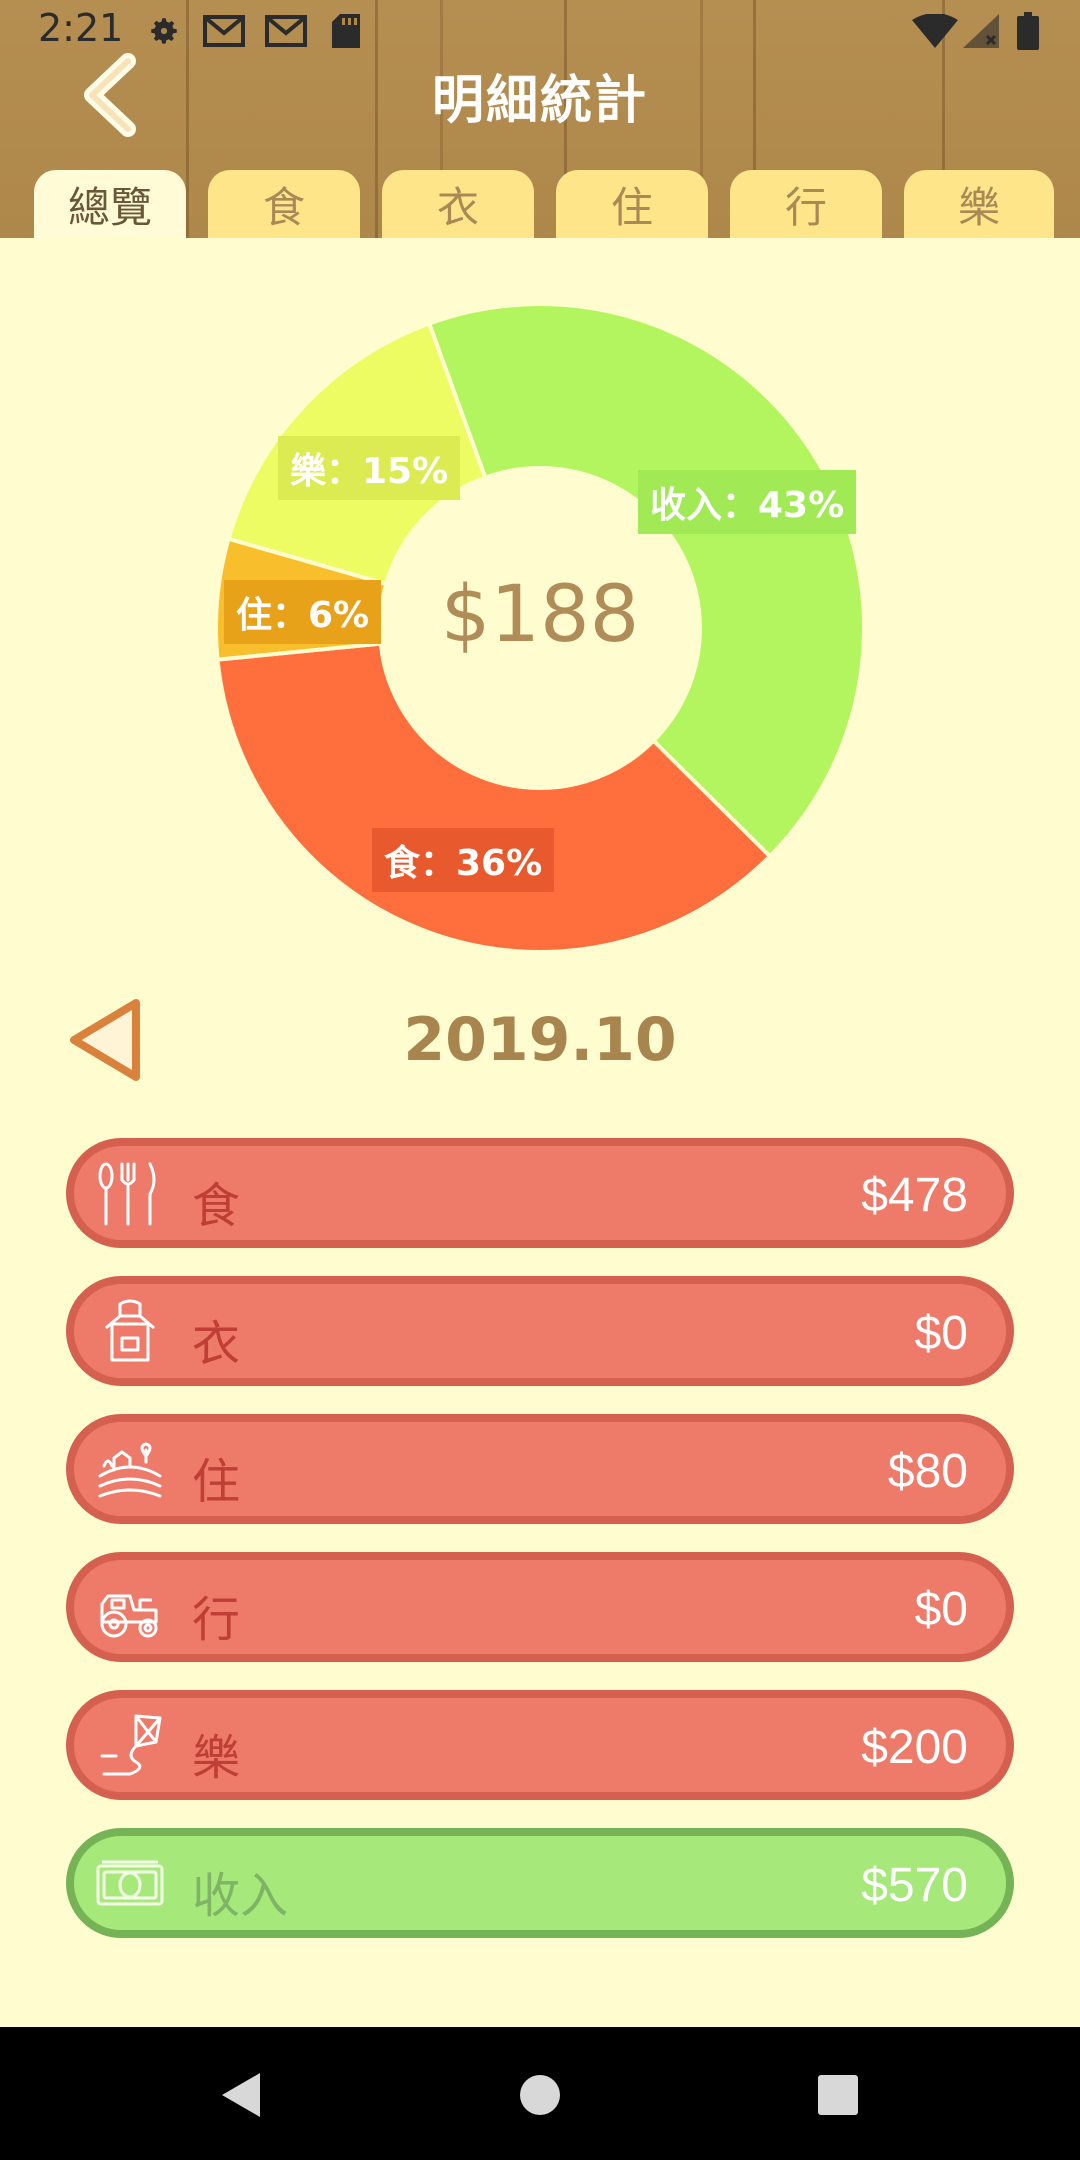 The image size is (1080, 2160). Describe the element at coordinates (806, 204) in the screenshot. I see `tab-transport: 行` at that location.